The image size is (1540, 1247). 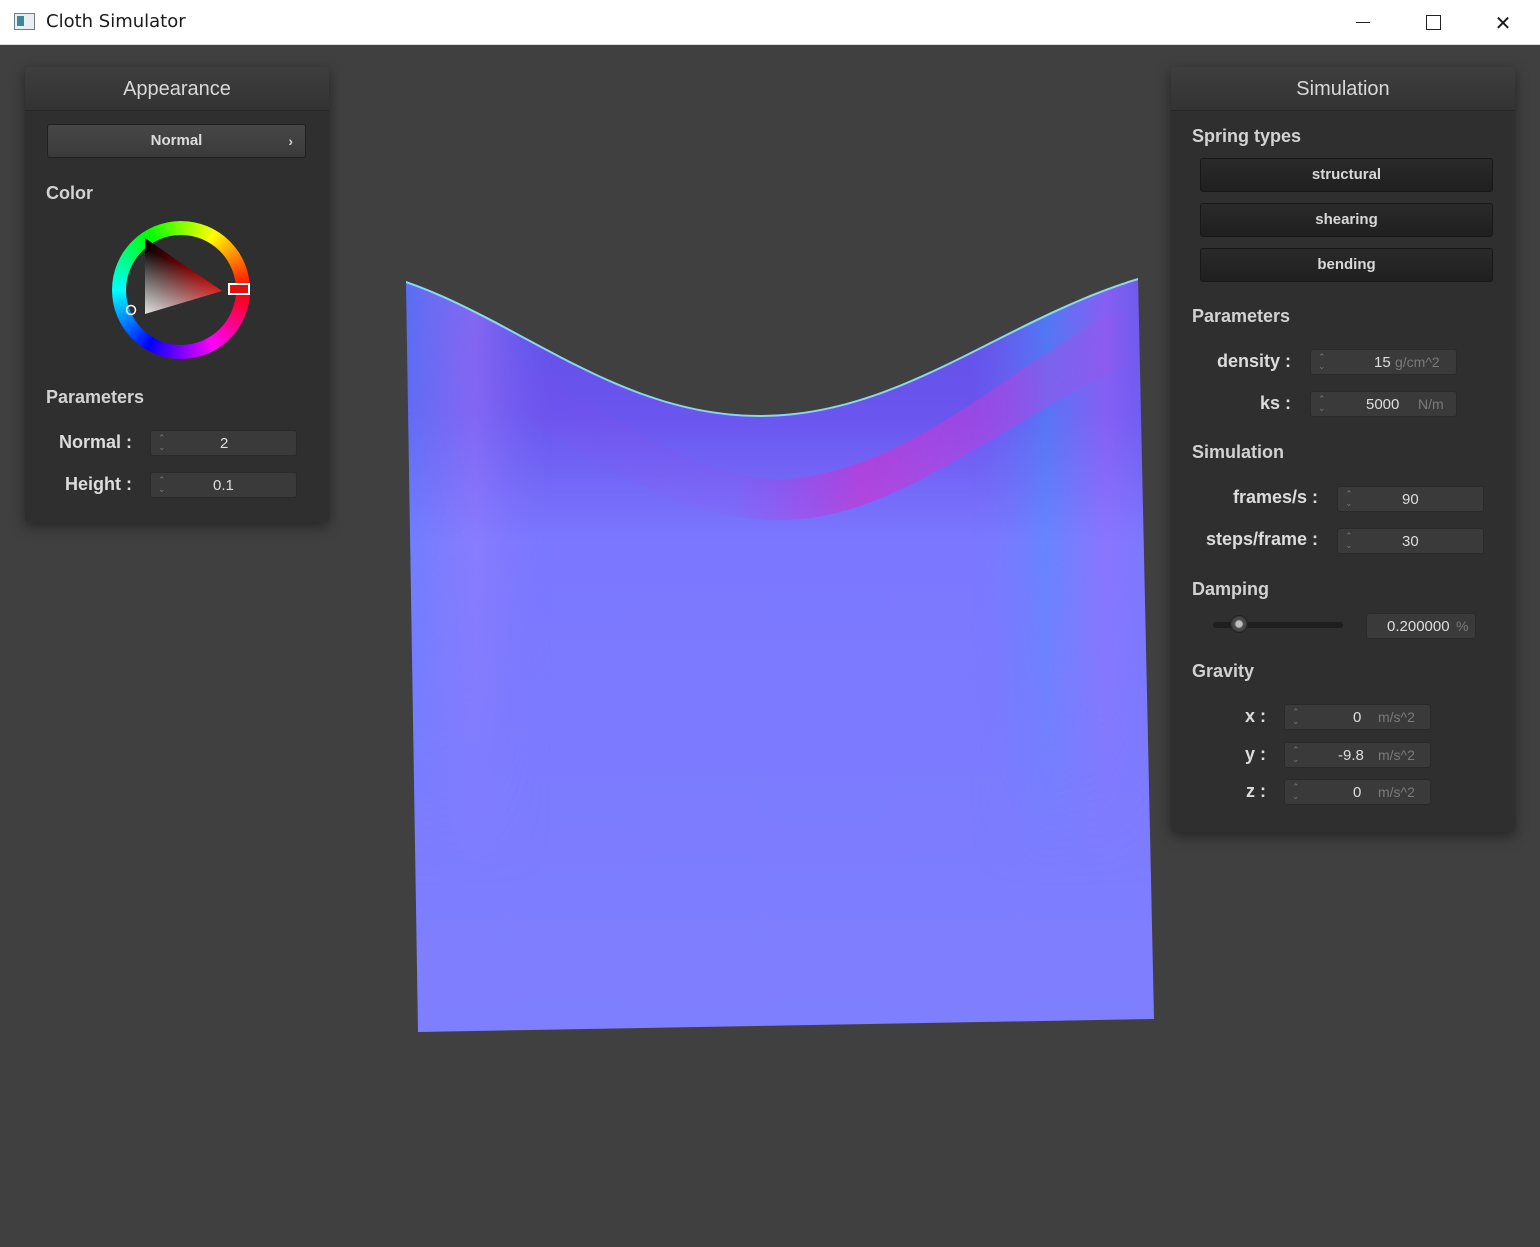 What do you see at coordinates (1343, 89) in the screenshot?
I see `simulation-panel-header: Simulation` at bounding box center [1343, 89].